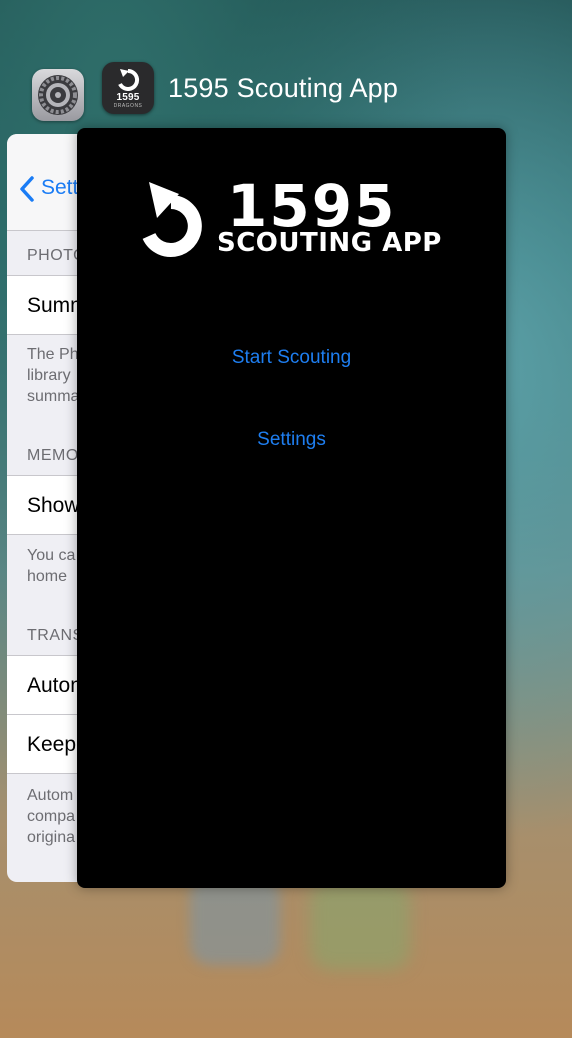  I want to click on back-button: Sett, so click(59, 188).